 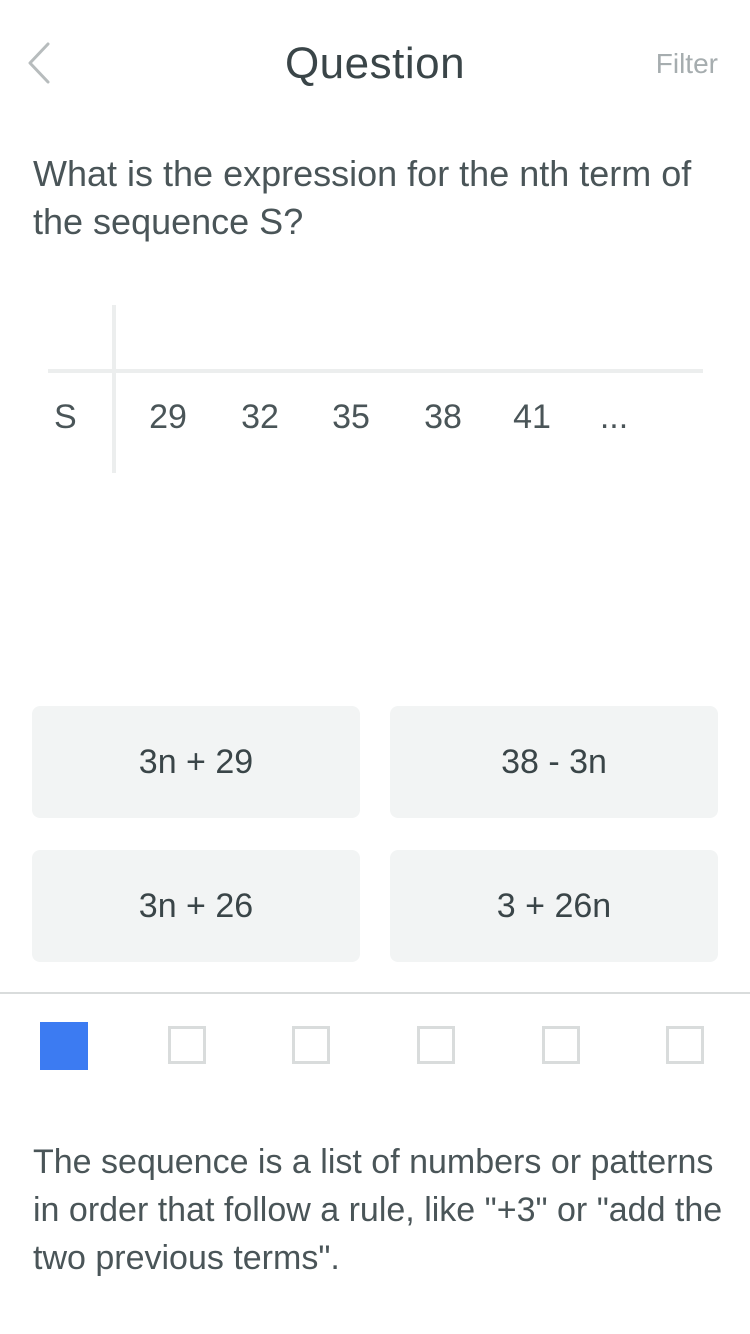 I want to click on sequence-label: S, so click(x=65, y=417).